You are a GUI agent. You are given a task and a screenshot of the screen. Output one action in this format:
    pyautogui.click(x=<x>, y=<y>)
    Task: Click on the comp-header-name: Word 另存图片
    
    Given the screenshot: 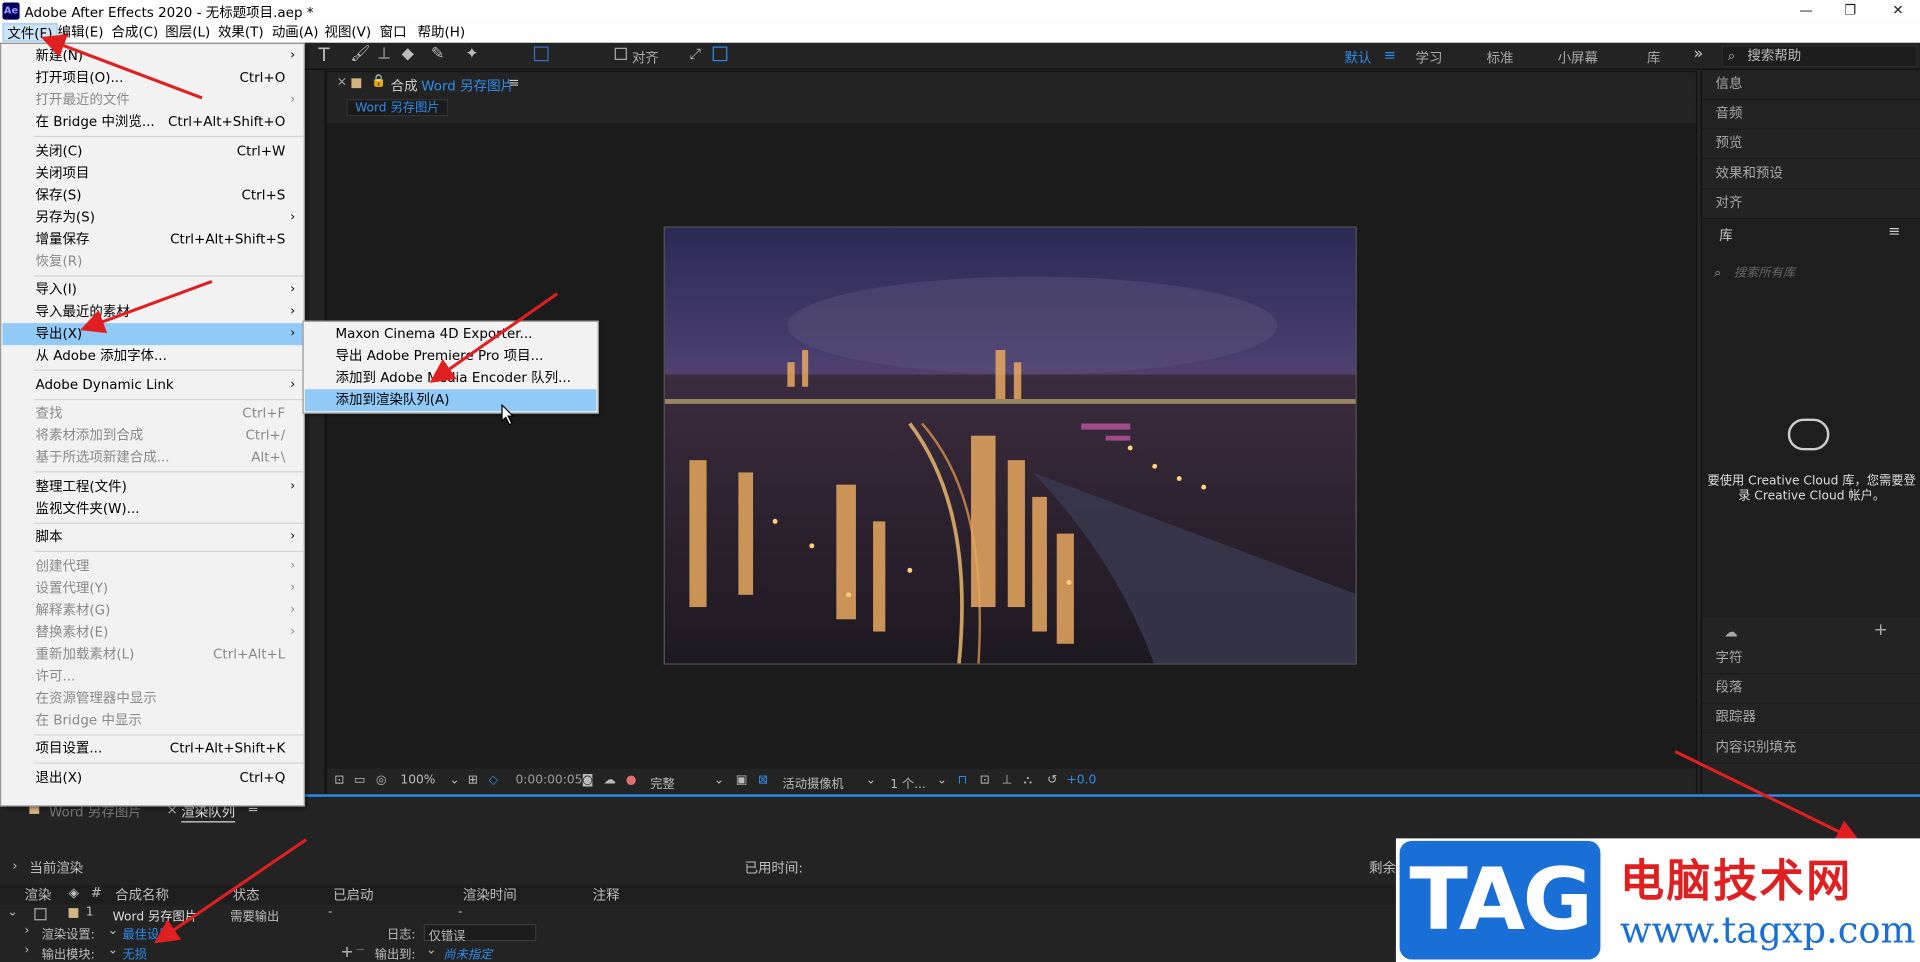 What is the action you would take?
    pyautogui.click(x=467, y=86)
    